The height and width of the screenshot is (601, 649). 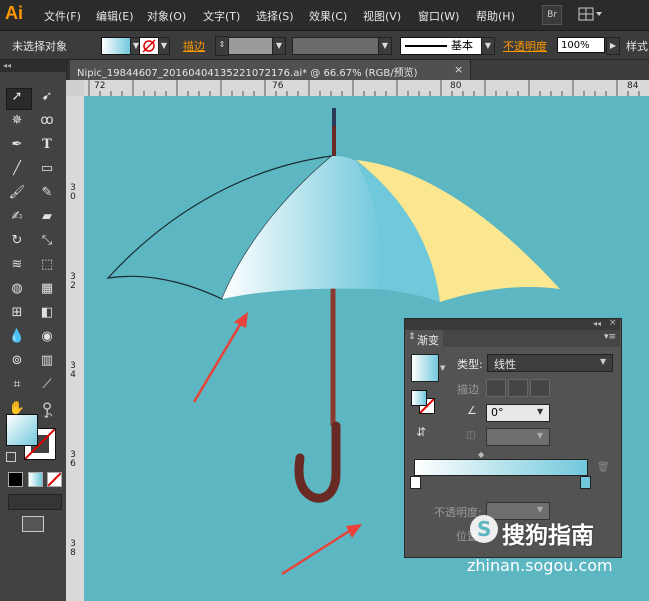 I want to click on reverse-gradient-icon: ⇵, so click(x=421, y=432).